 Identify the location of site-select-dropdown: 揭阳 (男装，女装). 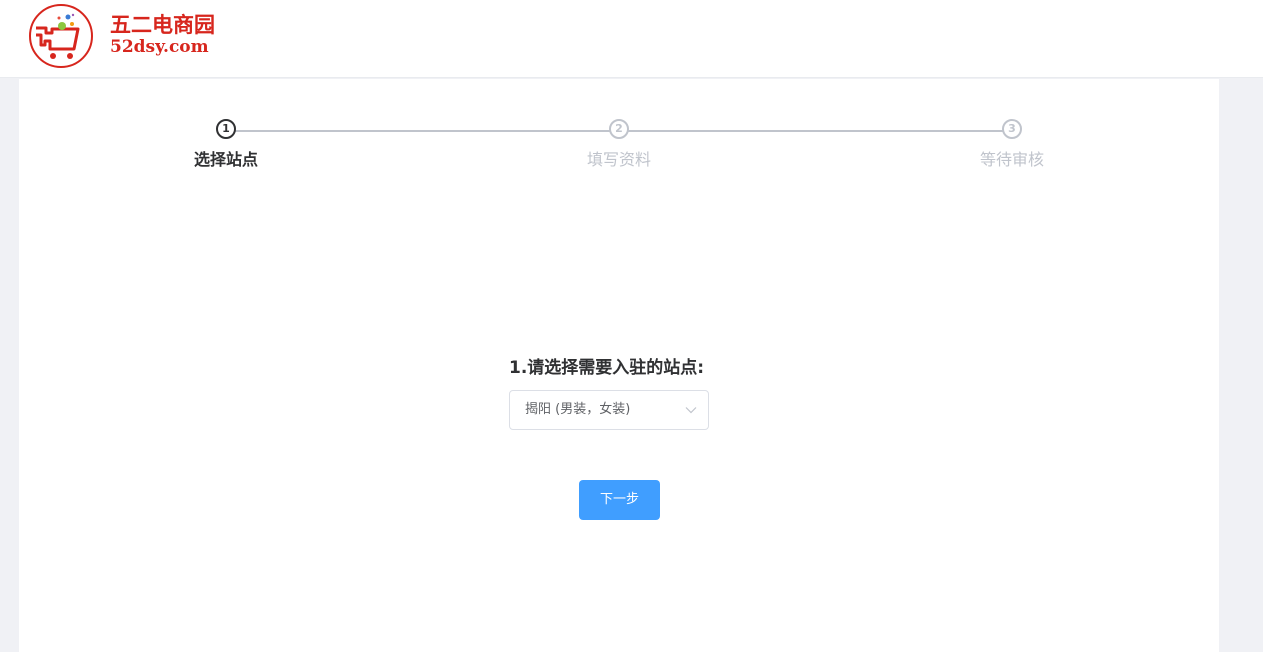
(609, 410).